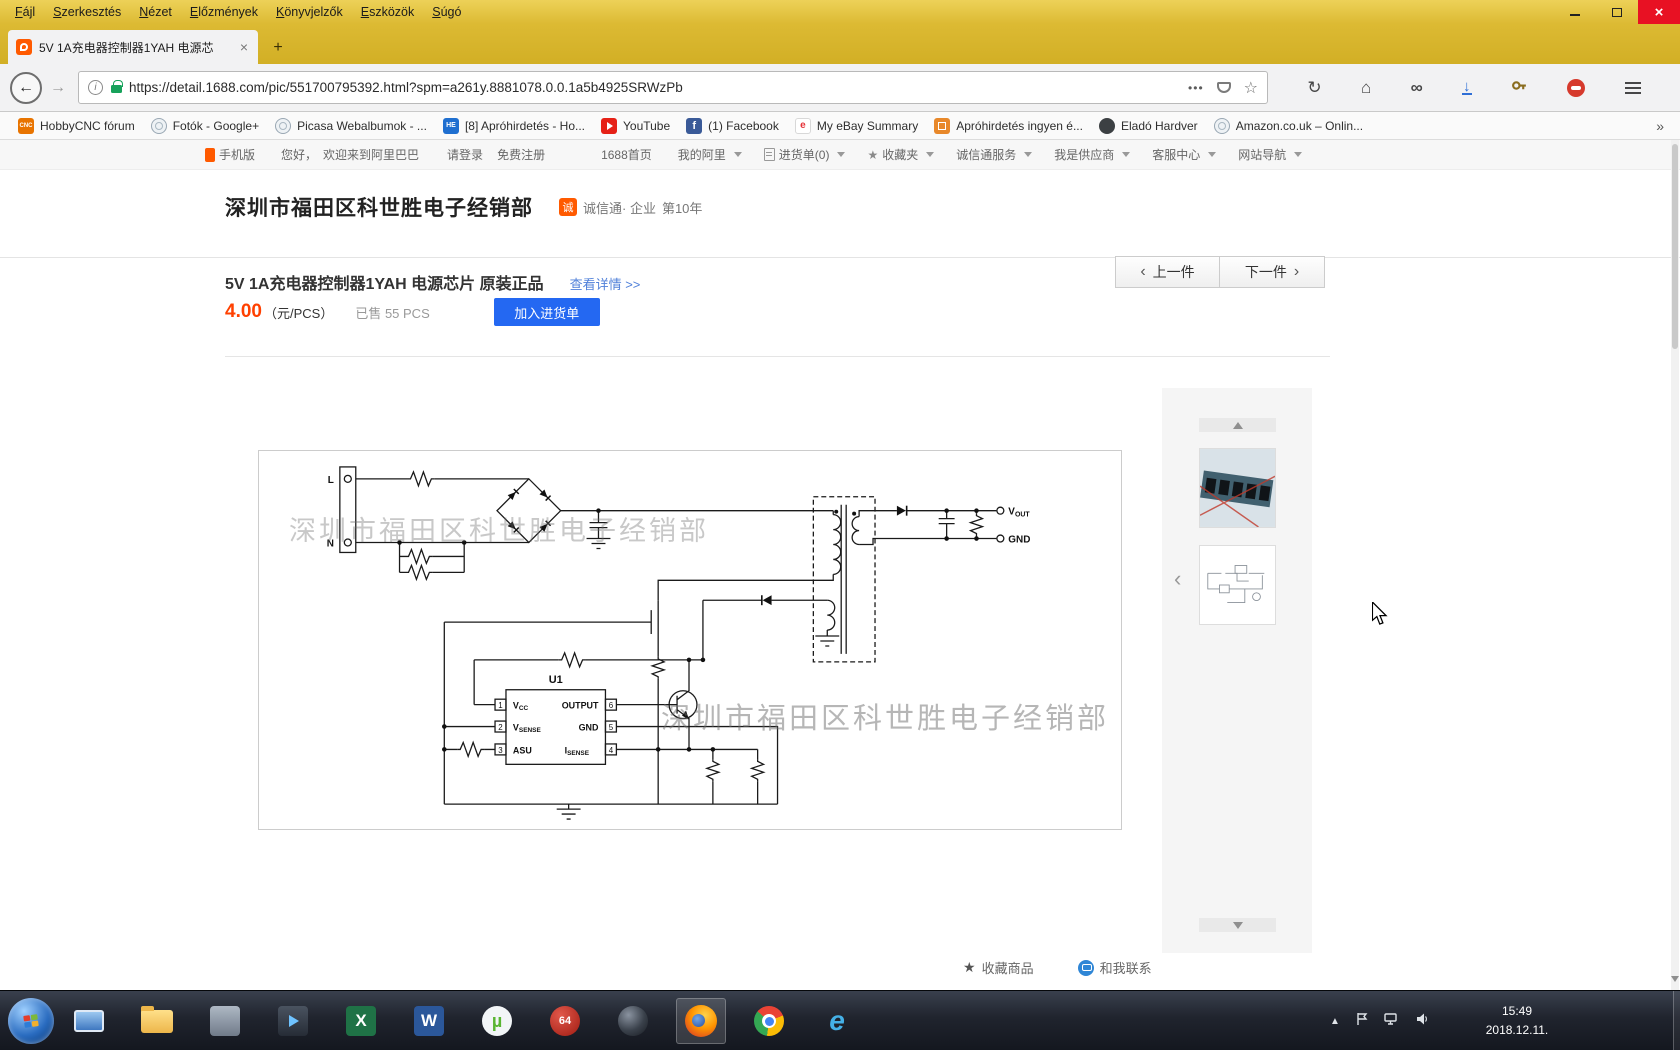 This screenshot has width=1680, height=1050. What do you see at coordinates (446, 12) in the screenshot?
I see `menu-help: Súgó` at bounding box center [446, 12].